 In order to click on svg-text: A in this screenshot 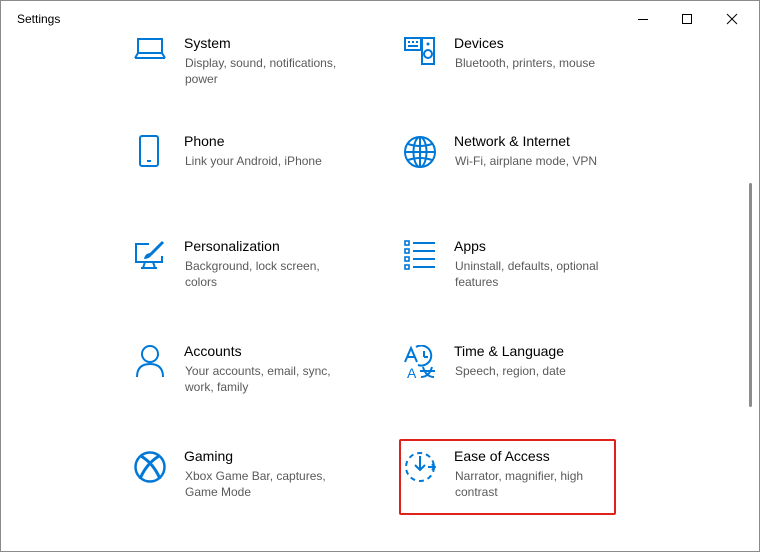, I will do `click(412, 372)`.